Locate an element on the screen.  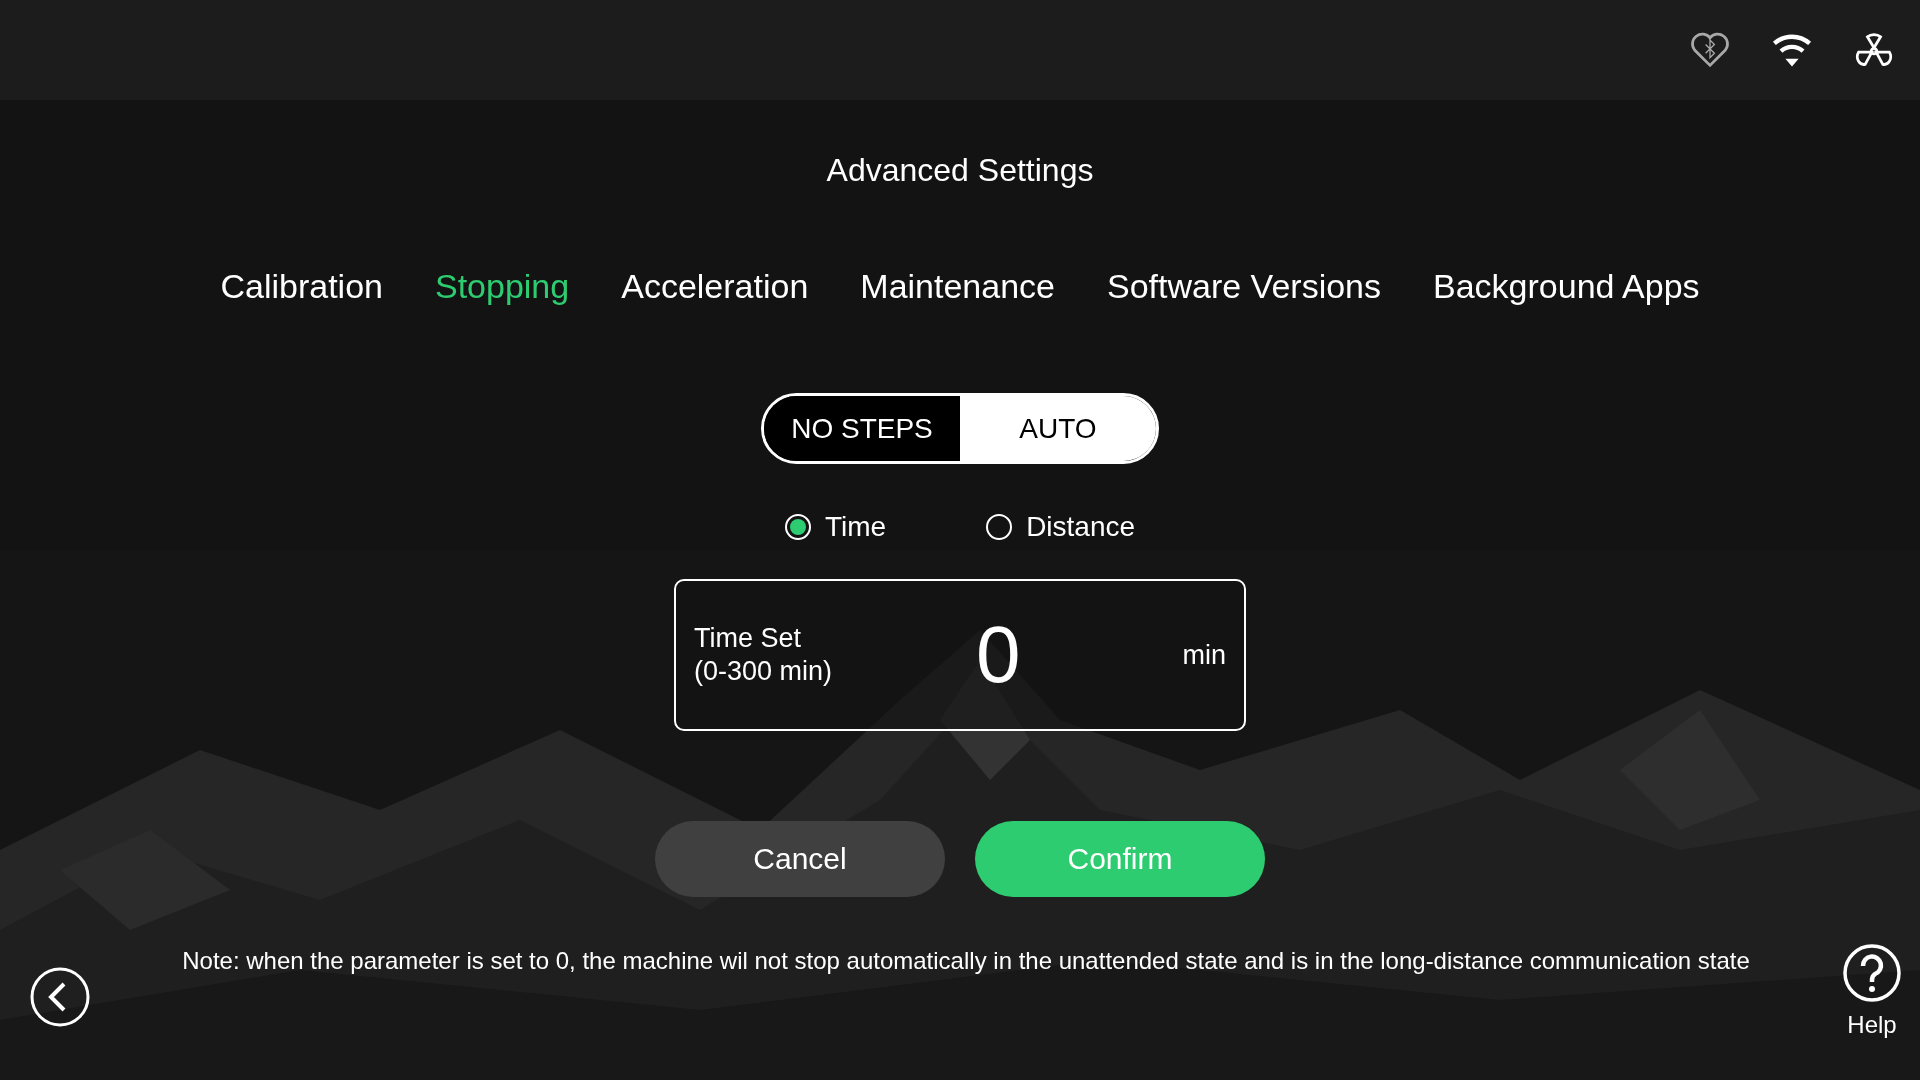
cancel-button: Cancel is located at coordinates (800, 859).